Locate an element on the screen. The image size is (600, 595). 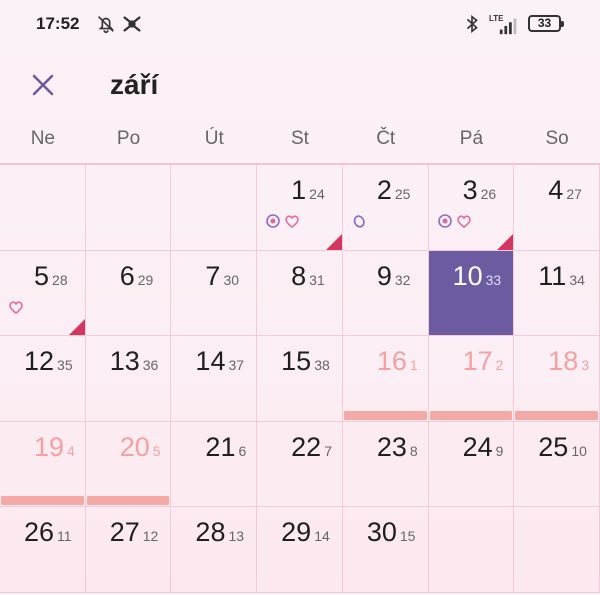
cycle-day-label: 31 is located at coordinates (317, 279).